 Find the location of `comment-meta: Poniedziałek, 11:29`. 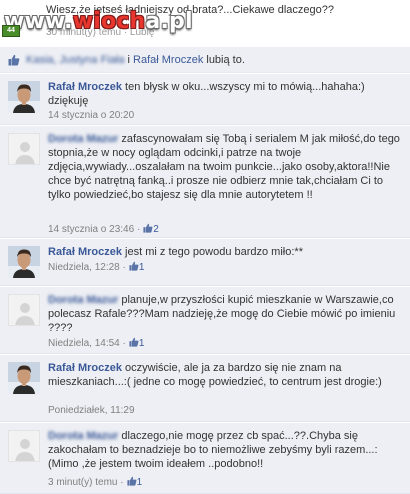

comment-meta: Poniedziałek, 11:29 is located at coordinates (91, 410).